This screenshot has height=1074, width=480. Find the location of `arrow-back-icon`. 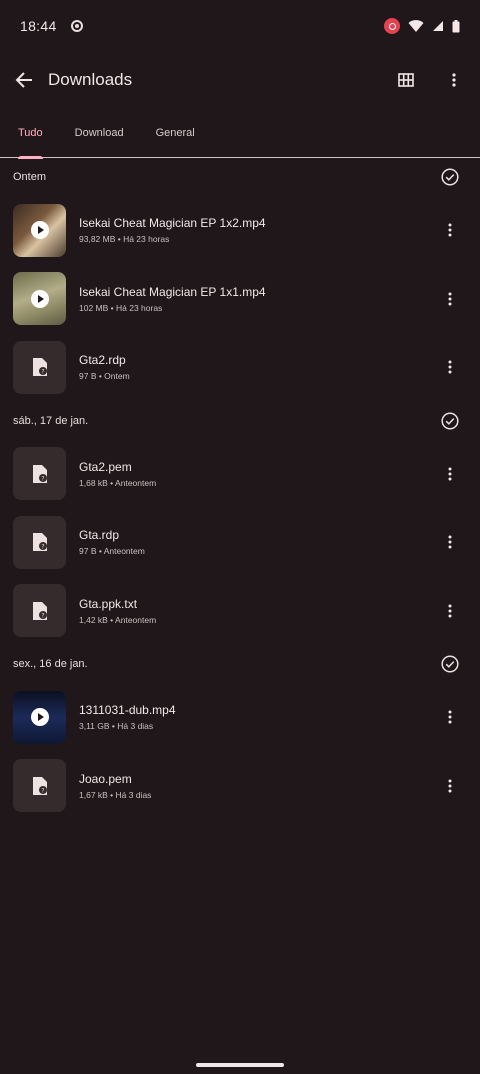

arrow-back-icon is located at coordinates (23, 80).